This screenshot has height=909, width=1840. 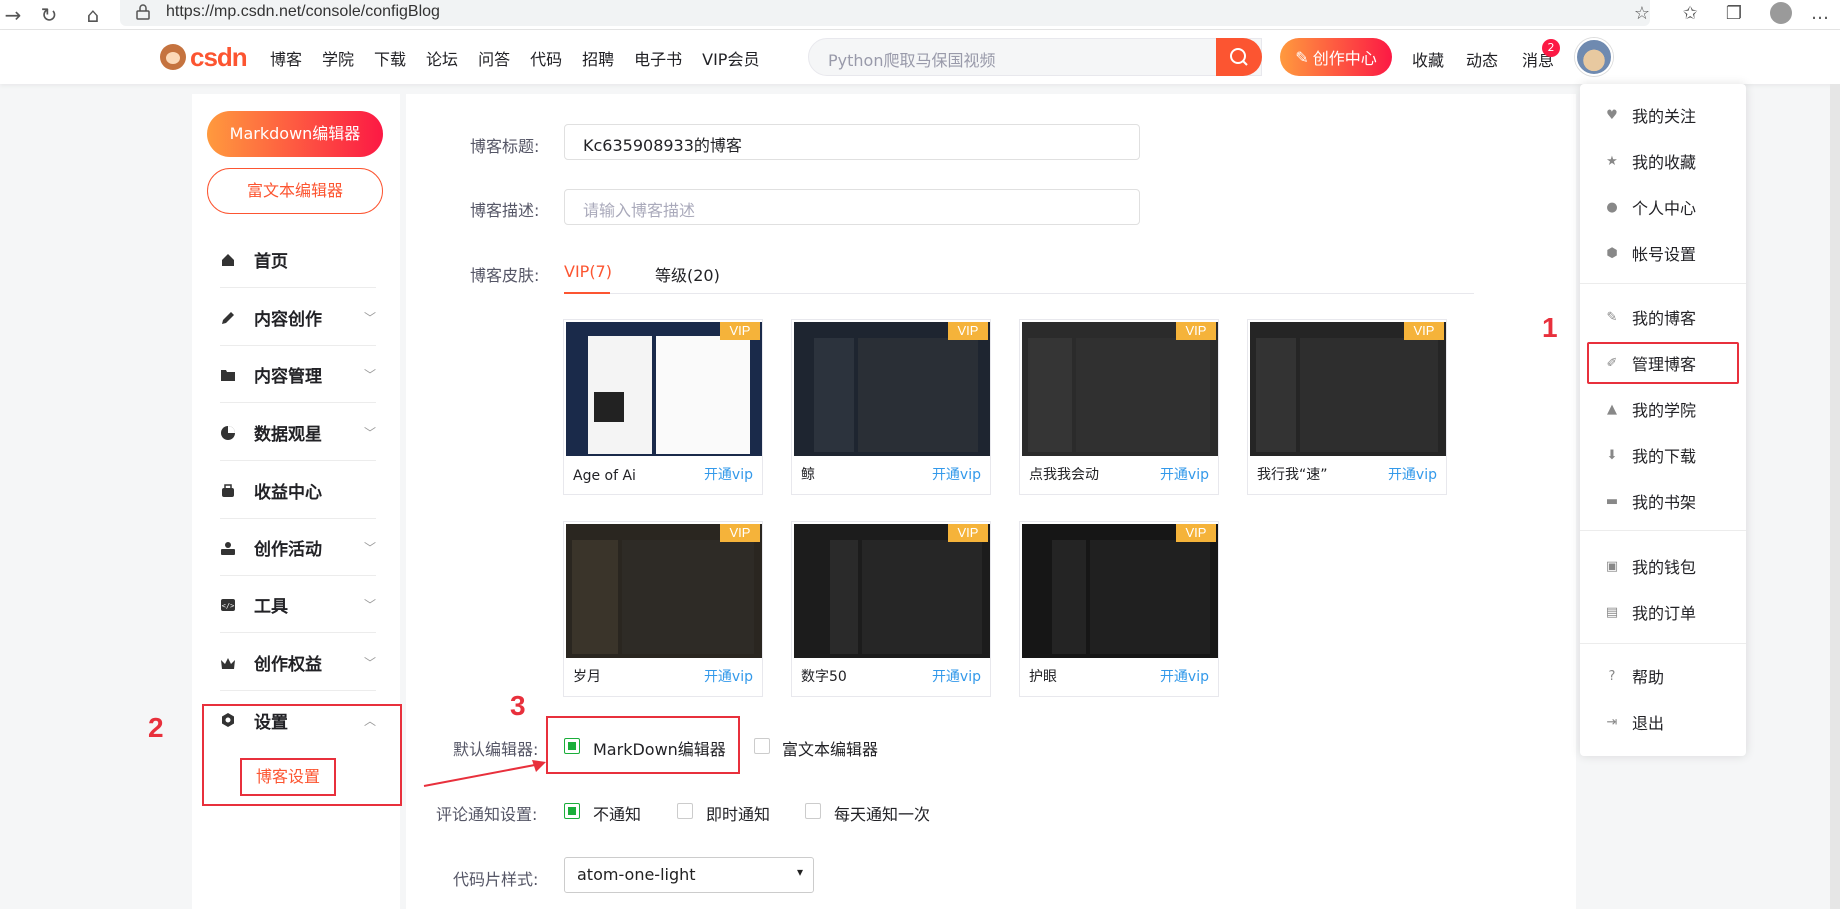 I want to click on menu-item-favorites: ★ 我的收藏, so click(x=1650, y=161).